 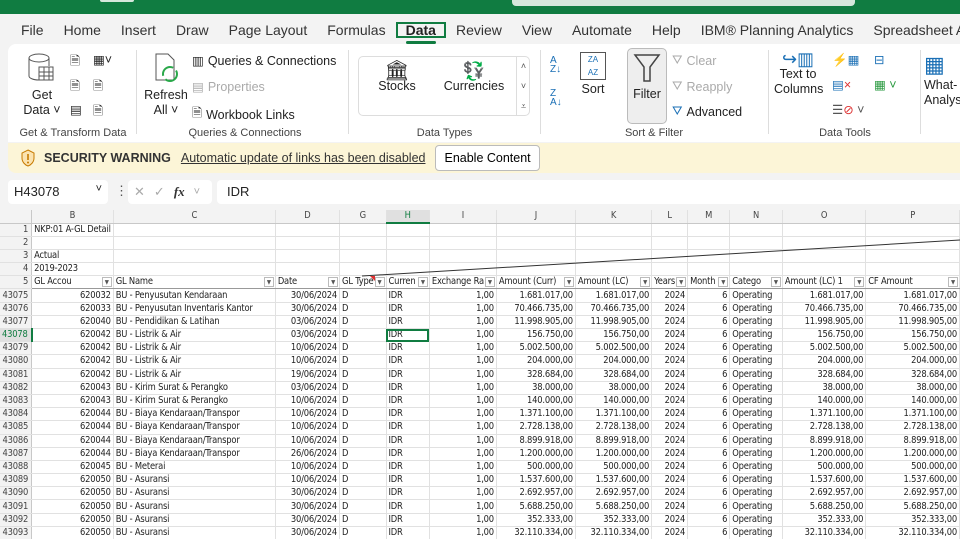 What do you see at coordinates (16, 309) in the screenshot?
I see `row-header: 43076` at bounding box center [16, 309].